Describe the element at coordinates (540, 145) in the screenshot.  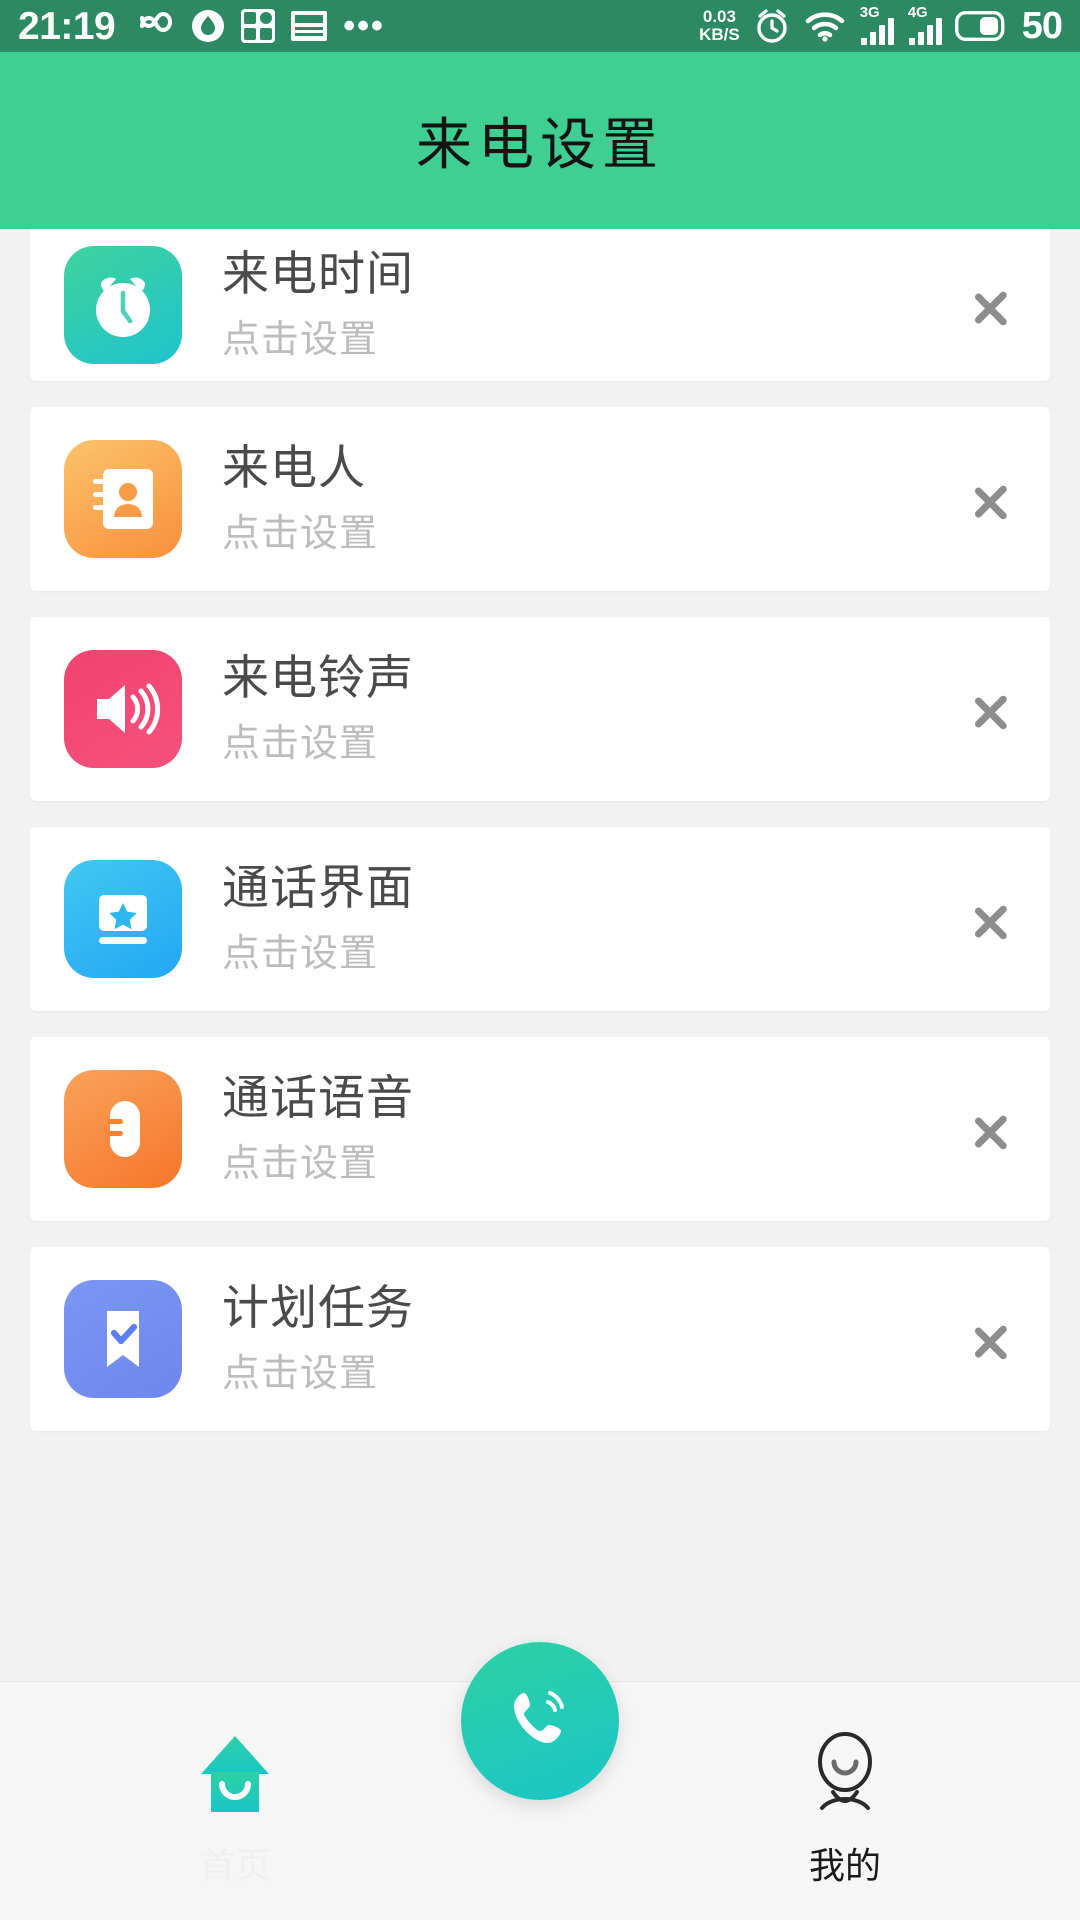
I see `page-title: 来电设置` at that location.